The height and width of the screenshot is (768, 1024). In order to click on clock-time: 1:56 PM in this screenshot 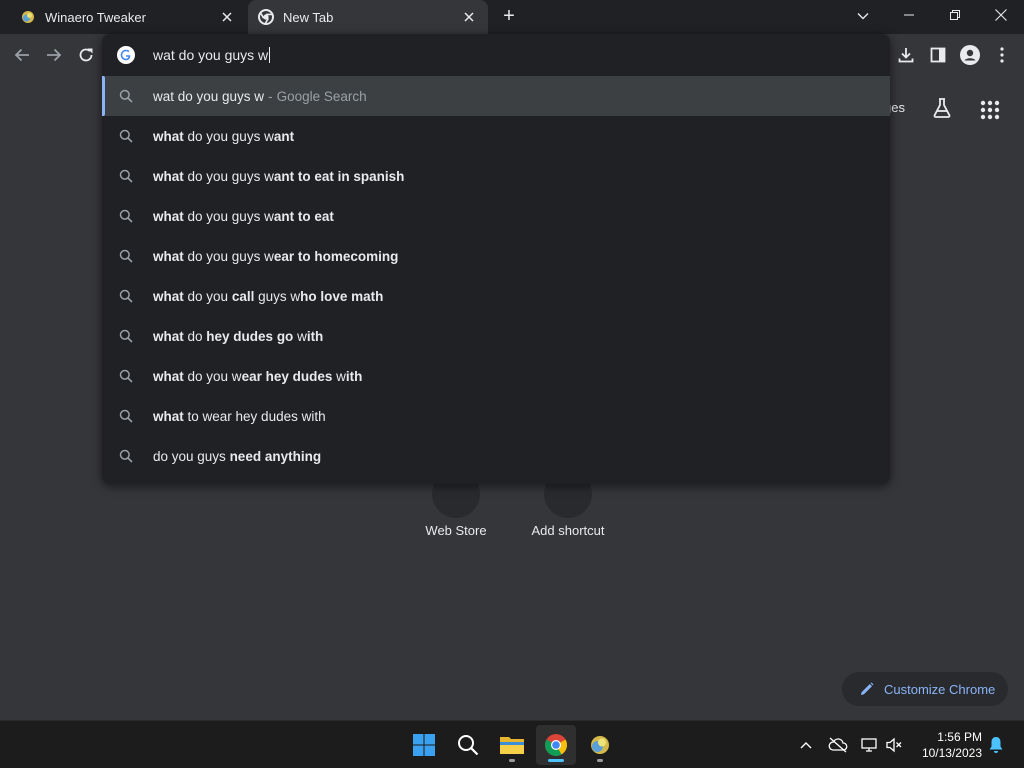, I will do `click(959, 737)`.